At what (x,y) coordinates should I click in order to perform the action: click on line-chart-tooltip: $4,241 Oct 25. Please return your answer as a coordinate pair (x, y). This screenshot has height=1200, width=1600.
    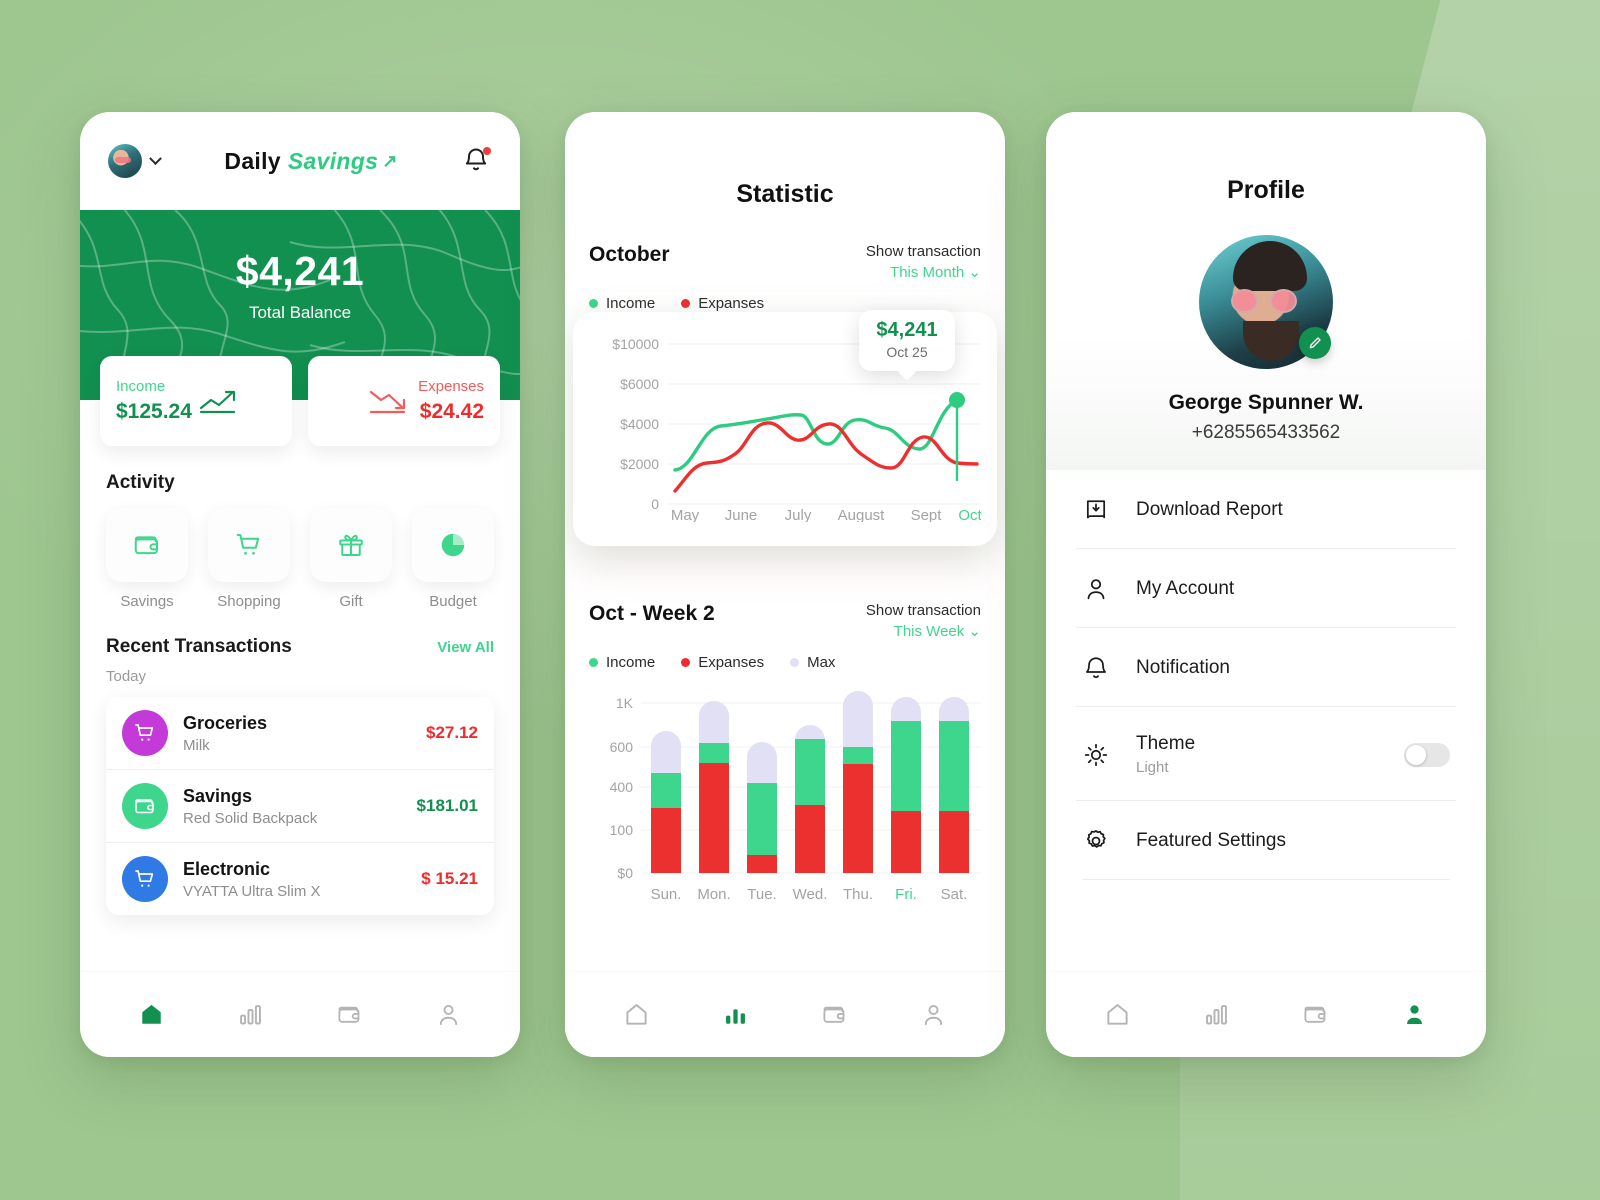
    Looking at the image, I should click on (907, 340).